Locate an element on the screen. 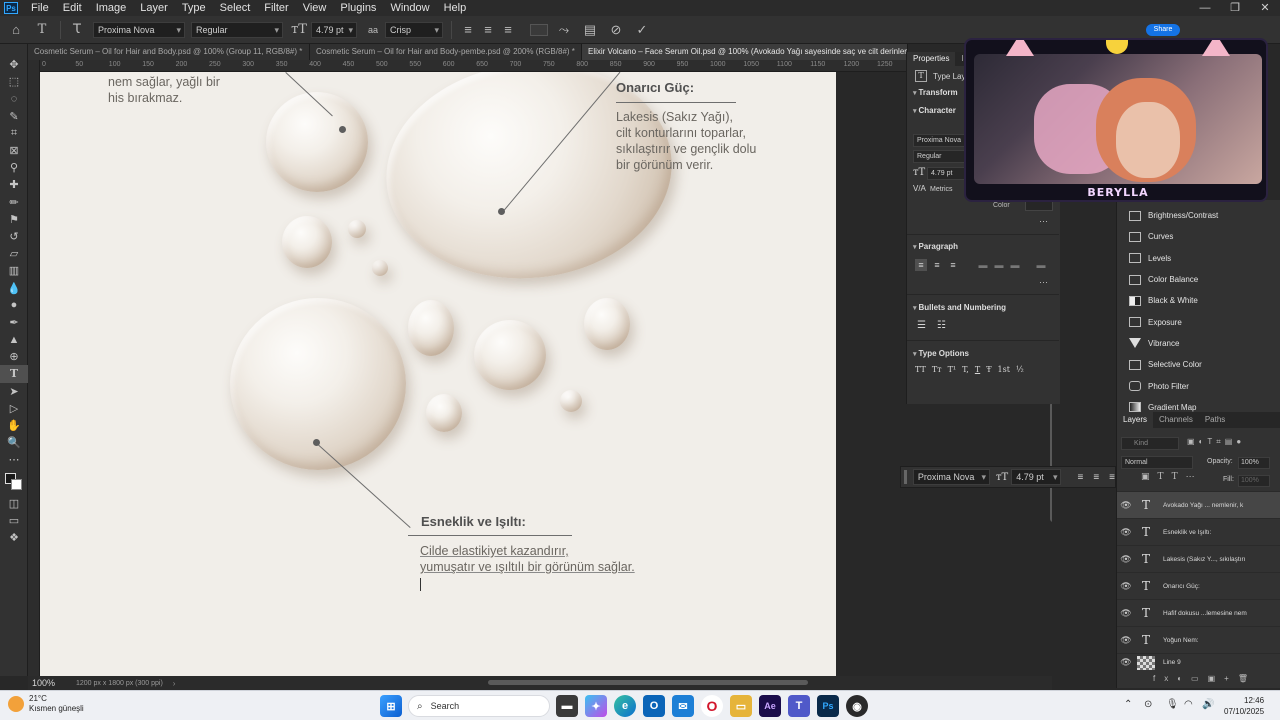 The height and width of the screenshot is (720, 1280). type-tool-icon: T is located at coordinates (14, 374).